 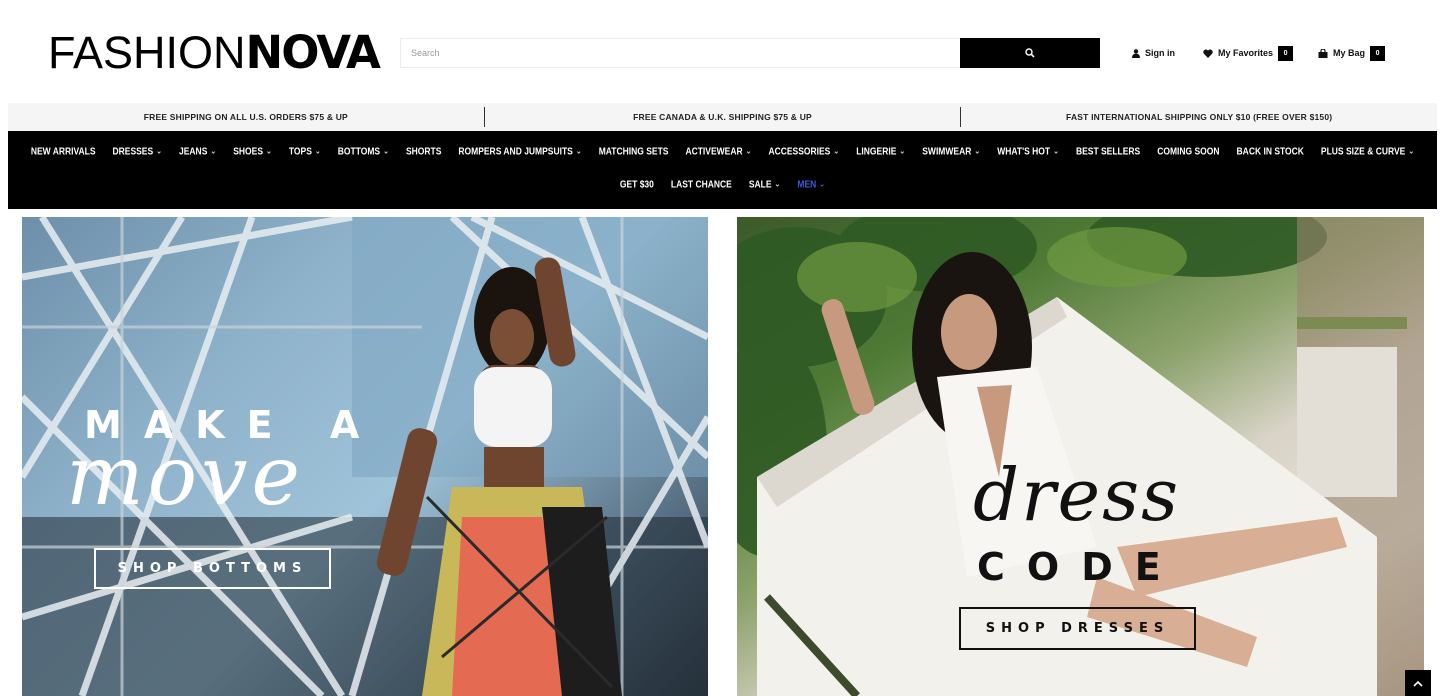 I want to click on nav-item-label: GET $30, so click(x=636, y=184).